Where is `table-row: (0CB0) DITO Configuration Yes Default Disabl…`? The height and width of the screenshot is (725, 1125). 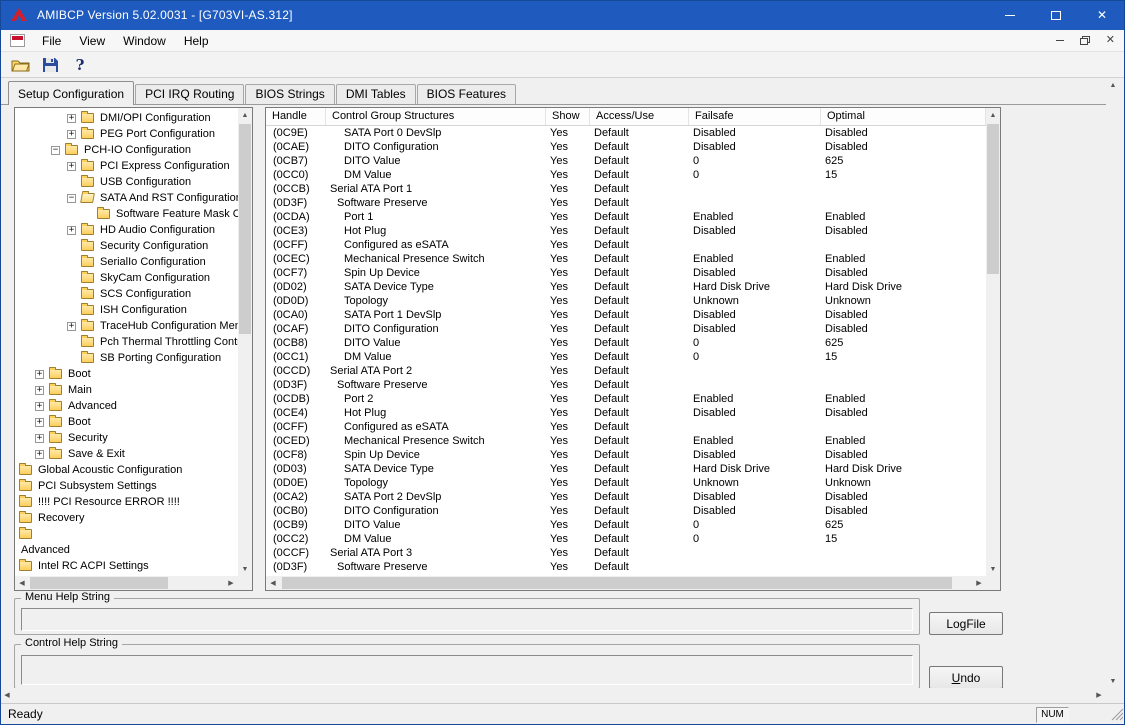 table-row: (0CB0) DITO Configuration Yes Default Disabl… is located at coordinates (626, 511).